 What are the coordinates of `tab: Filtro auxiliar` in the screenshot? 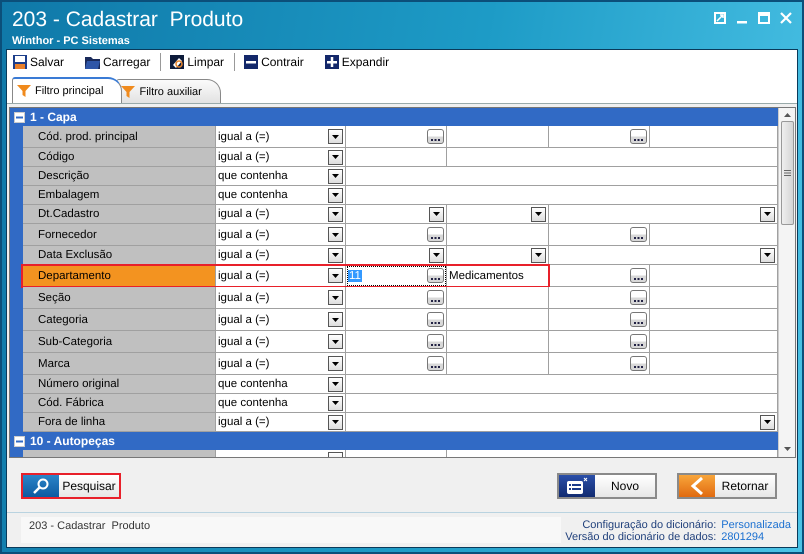 It's located at (168, 91).